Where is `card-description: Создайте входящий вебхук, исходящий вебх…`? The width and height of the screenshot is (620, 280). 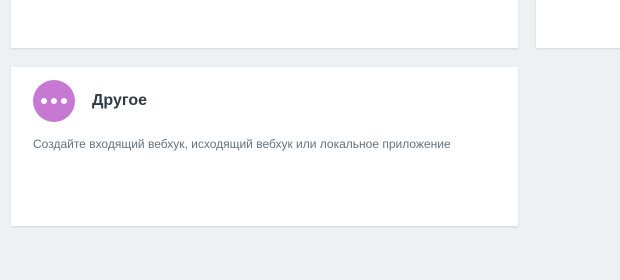
card-description: Создайте входящий вебхук, исходящий вебх… is located at coordinates (242, 144).